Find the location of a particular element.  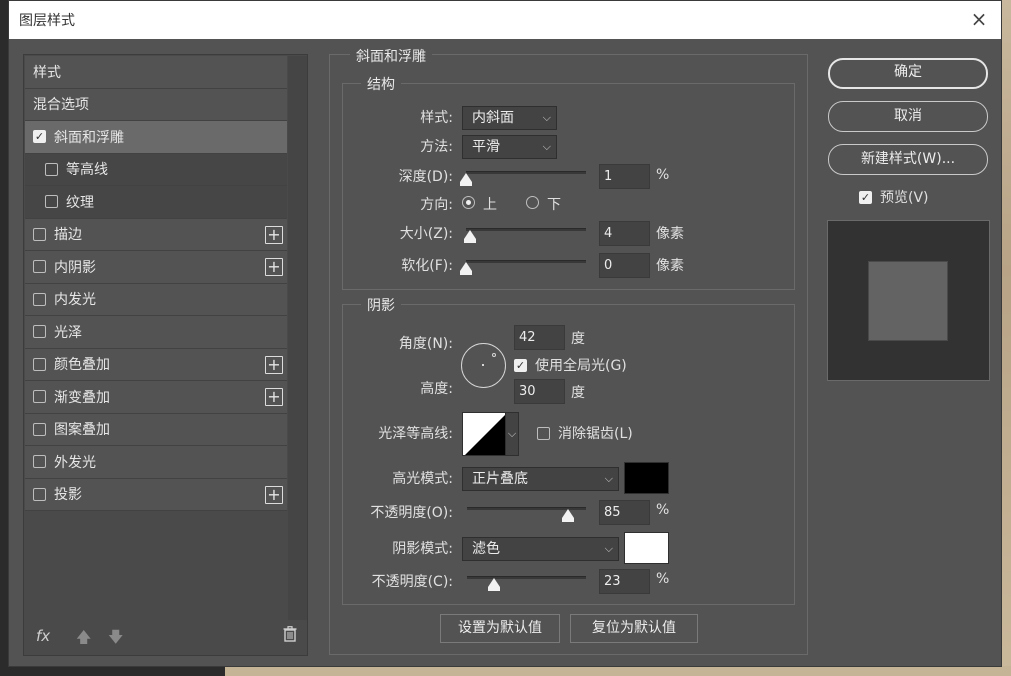

anti-alias-checkbox is located at coordinates (543, 433).